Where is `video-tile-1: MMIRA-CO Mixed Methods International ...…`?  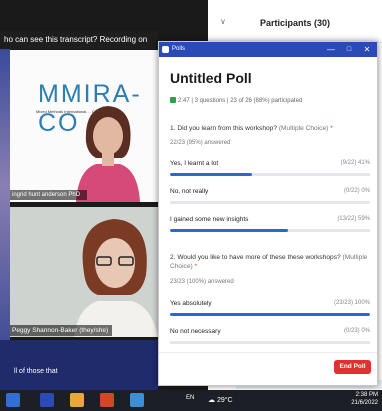 video-tile-1: MMIRA-CO Mixed Methods International ...… is located at coordinates (84, 126).